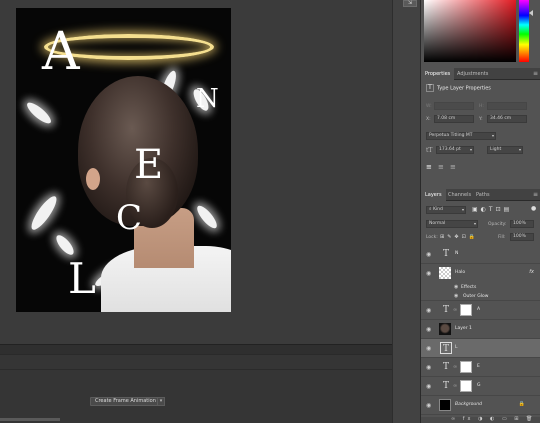 This screenshot has width=540, height=423. Describe the element at coordinates (476, 296) in the screenshot. I see `outer-glow-label: Outer Glow` at that location.